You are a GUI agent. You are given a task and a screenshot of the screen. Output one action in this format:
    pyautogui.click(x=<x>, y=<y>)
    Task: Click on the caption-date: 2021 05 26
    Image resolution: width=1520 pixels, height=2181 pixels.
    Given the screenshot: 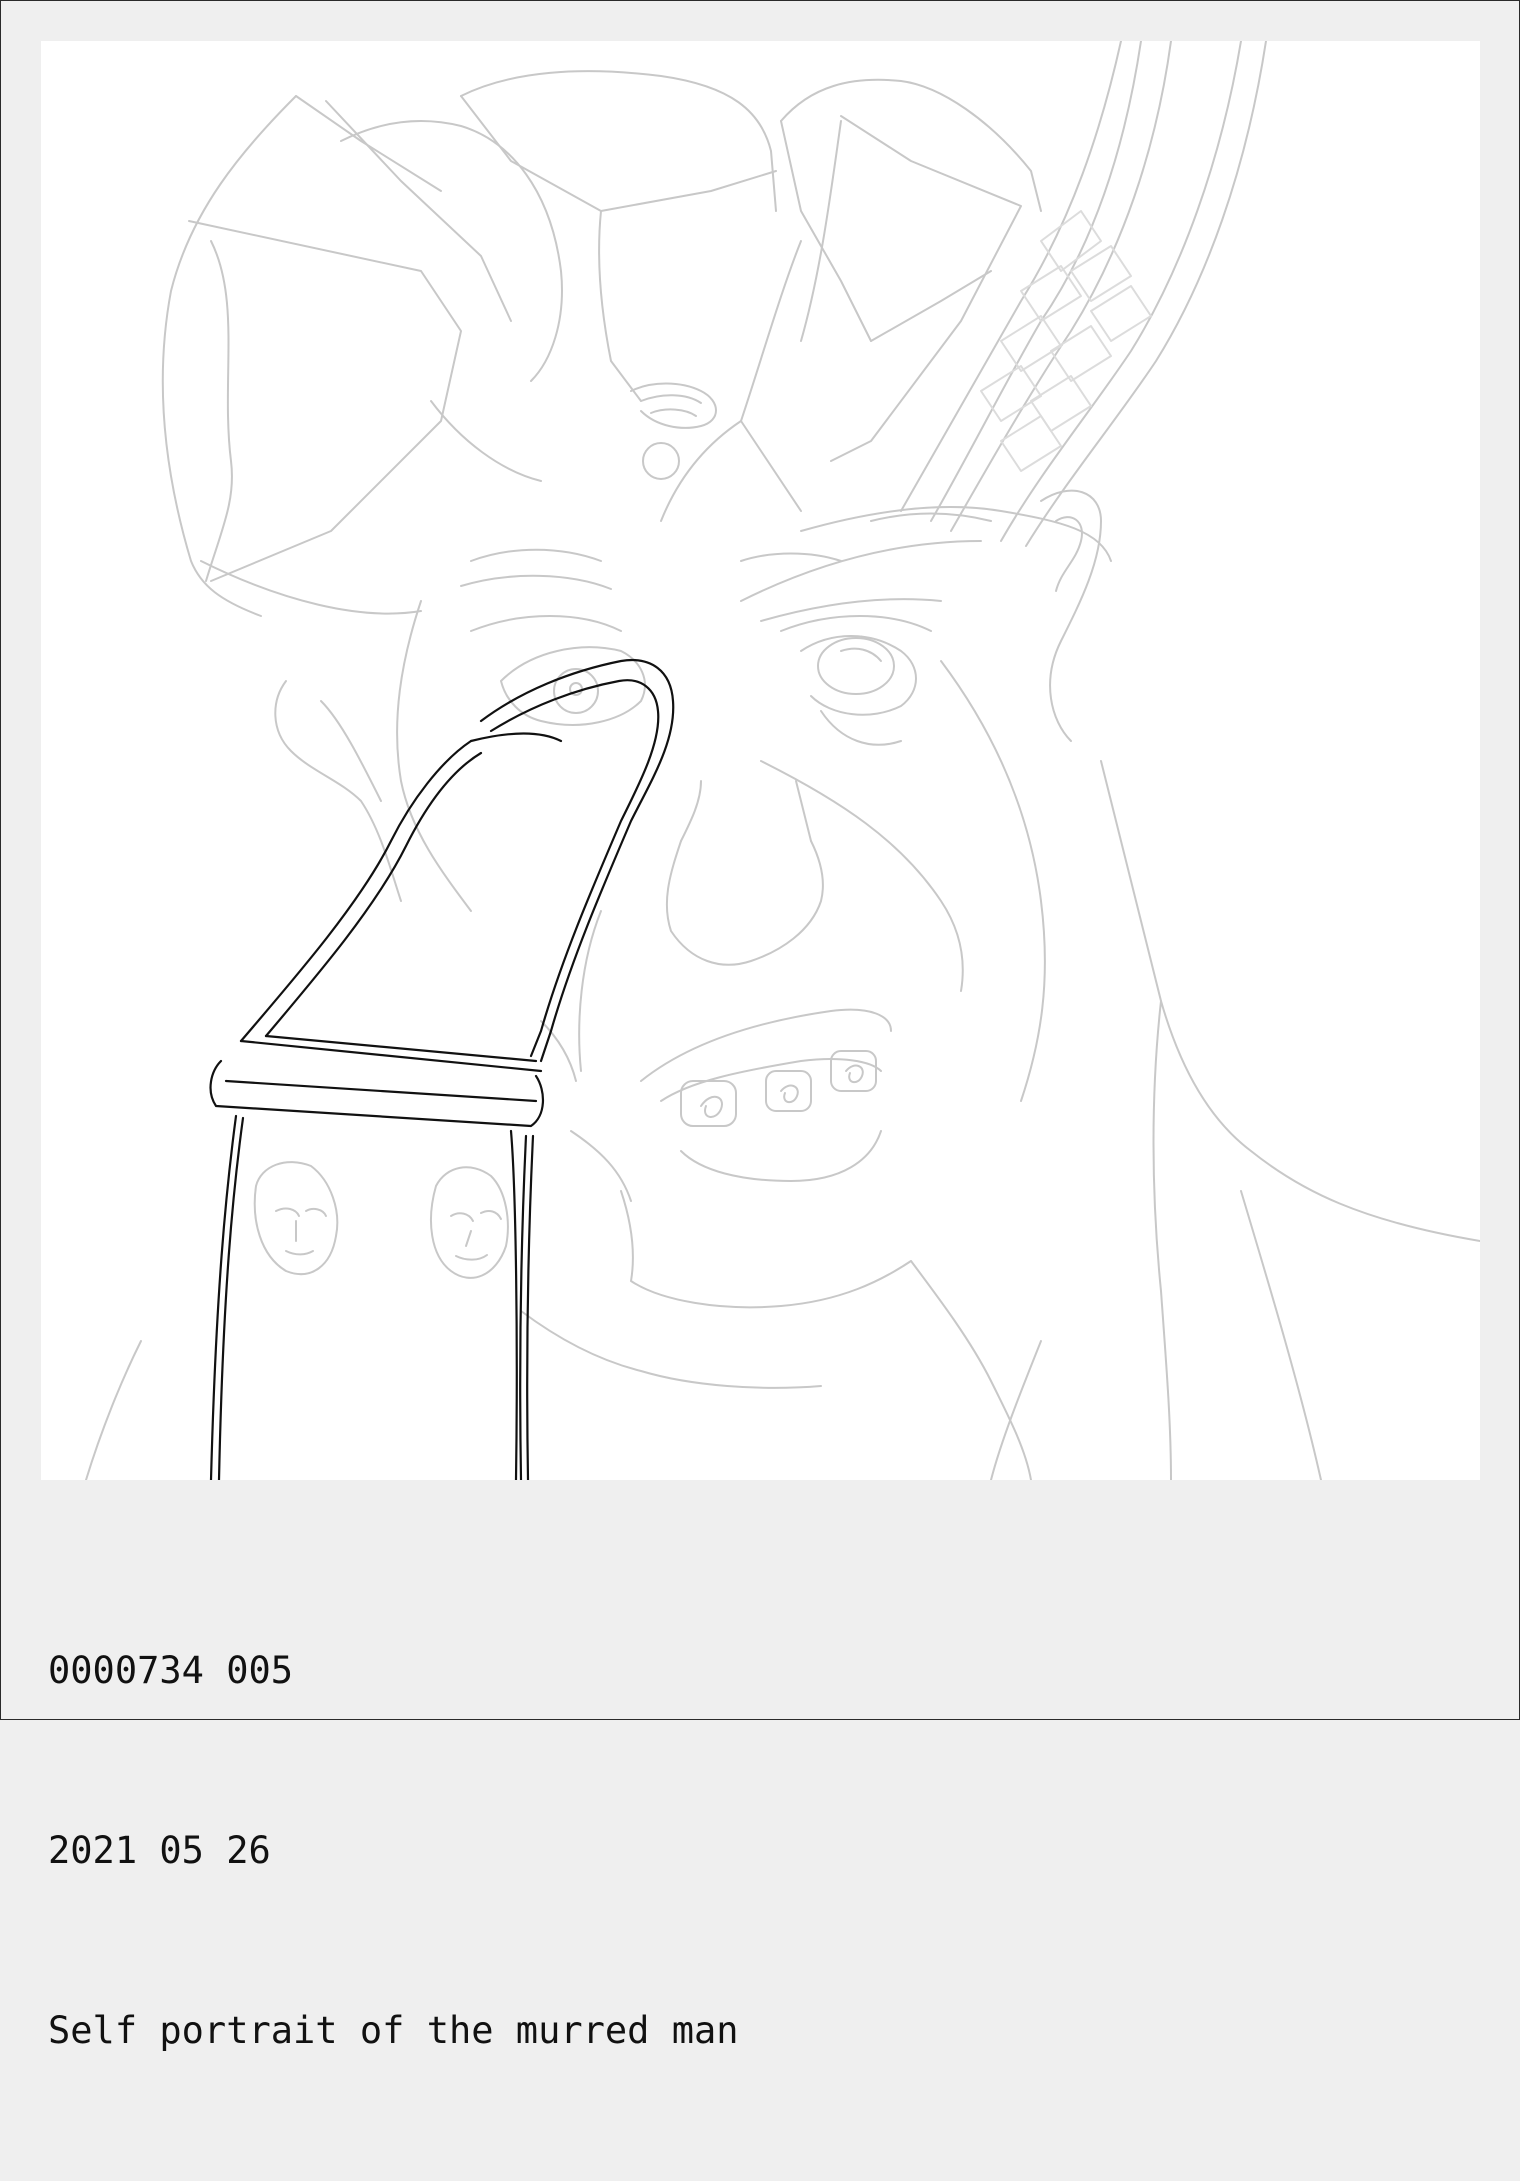 What is the action you would take?
    pyautogui.click(x=159, y=1850)
    